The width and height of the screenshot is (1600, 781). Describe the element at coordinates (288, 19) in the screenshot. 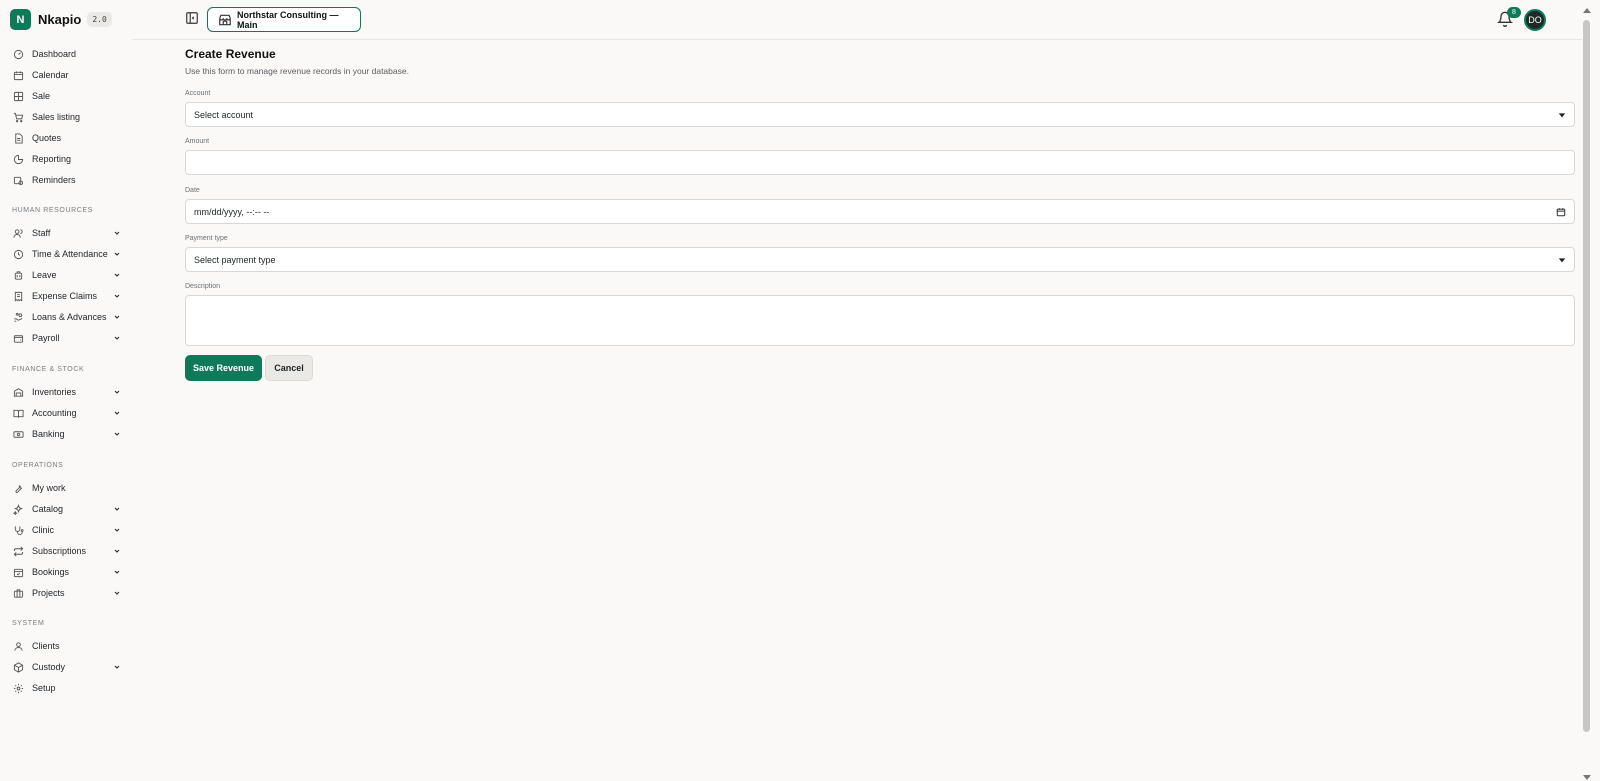

I see `workspace-name: Northstar Consulting — Main` at that location.